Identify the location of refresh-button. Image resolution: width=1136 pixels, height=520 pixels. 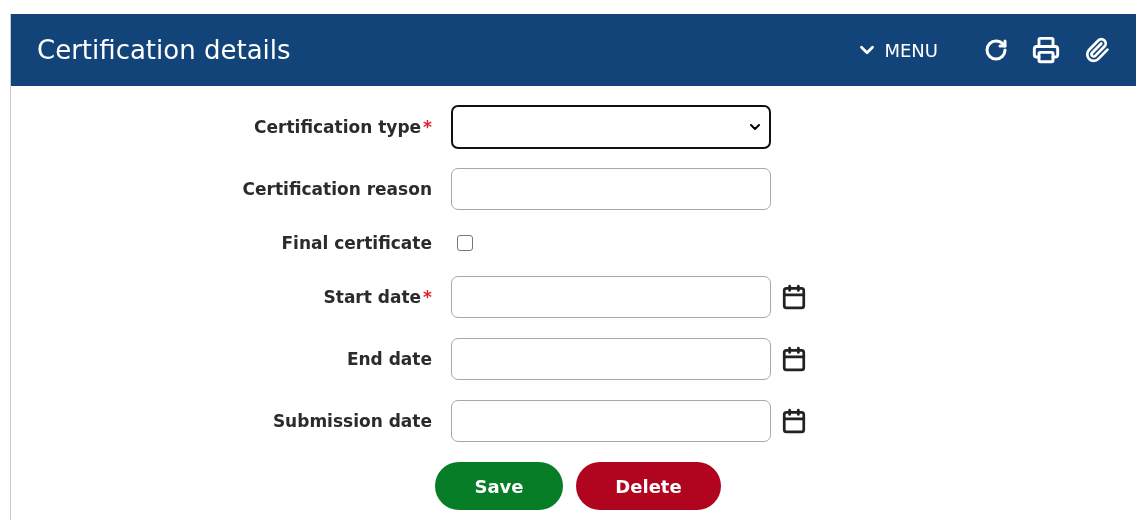
(996, 50).